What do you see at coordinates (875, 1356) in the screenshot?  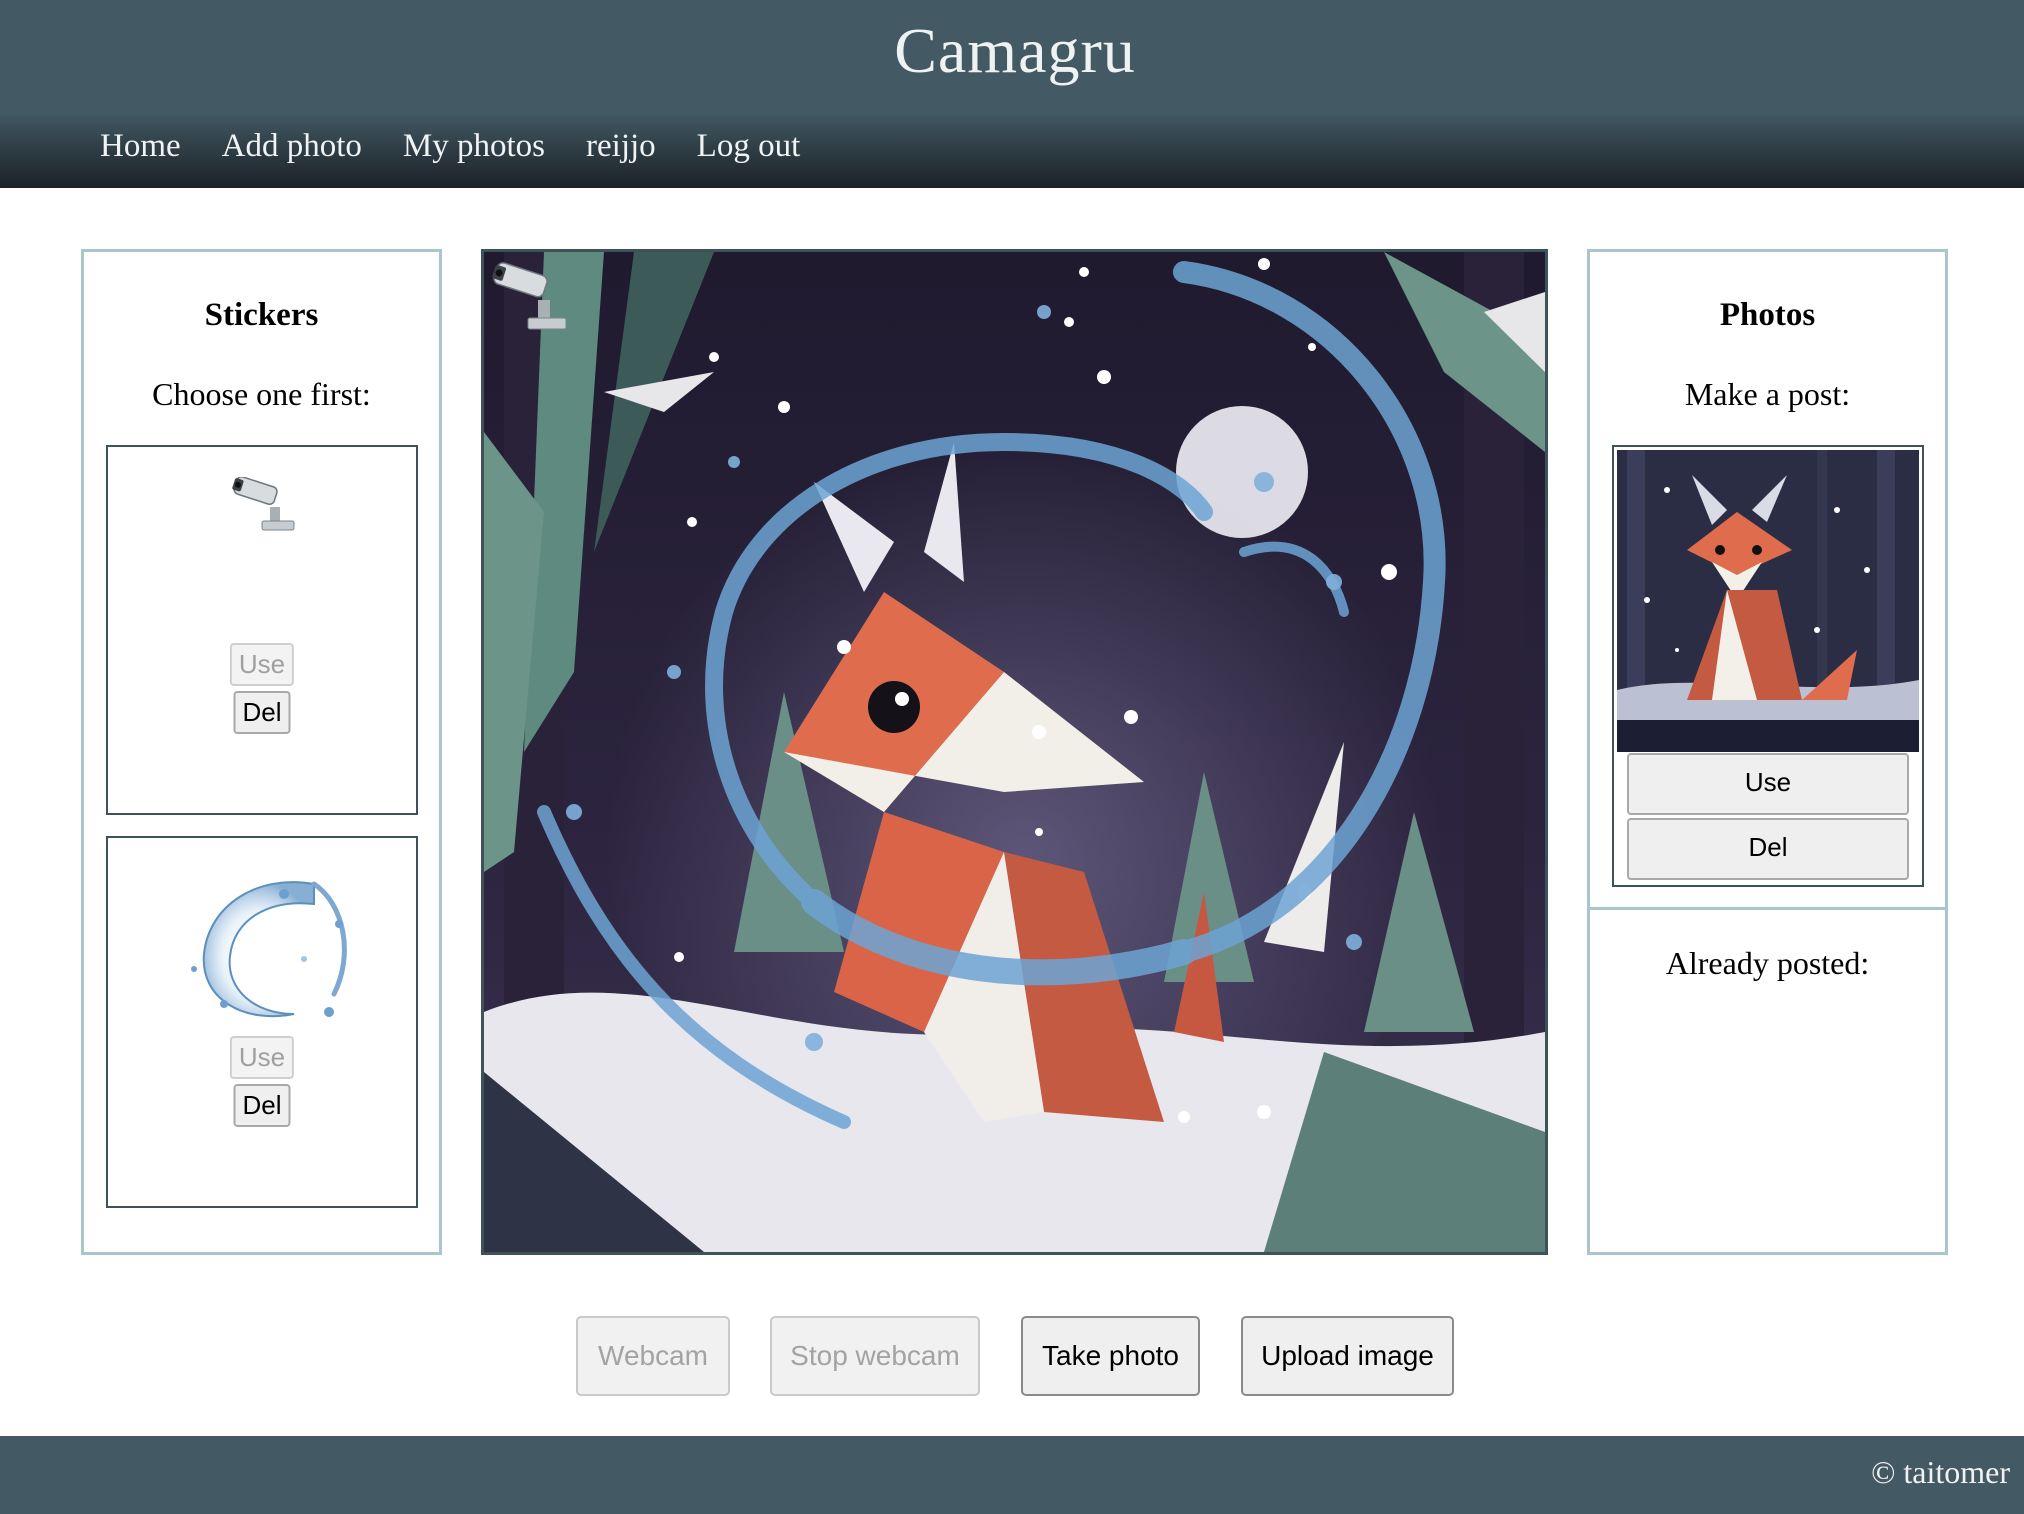 I see `stop-webcam-button: Stop webcam` at bounding box center [875, 1356].